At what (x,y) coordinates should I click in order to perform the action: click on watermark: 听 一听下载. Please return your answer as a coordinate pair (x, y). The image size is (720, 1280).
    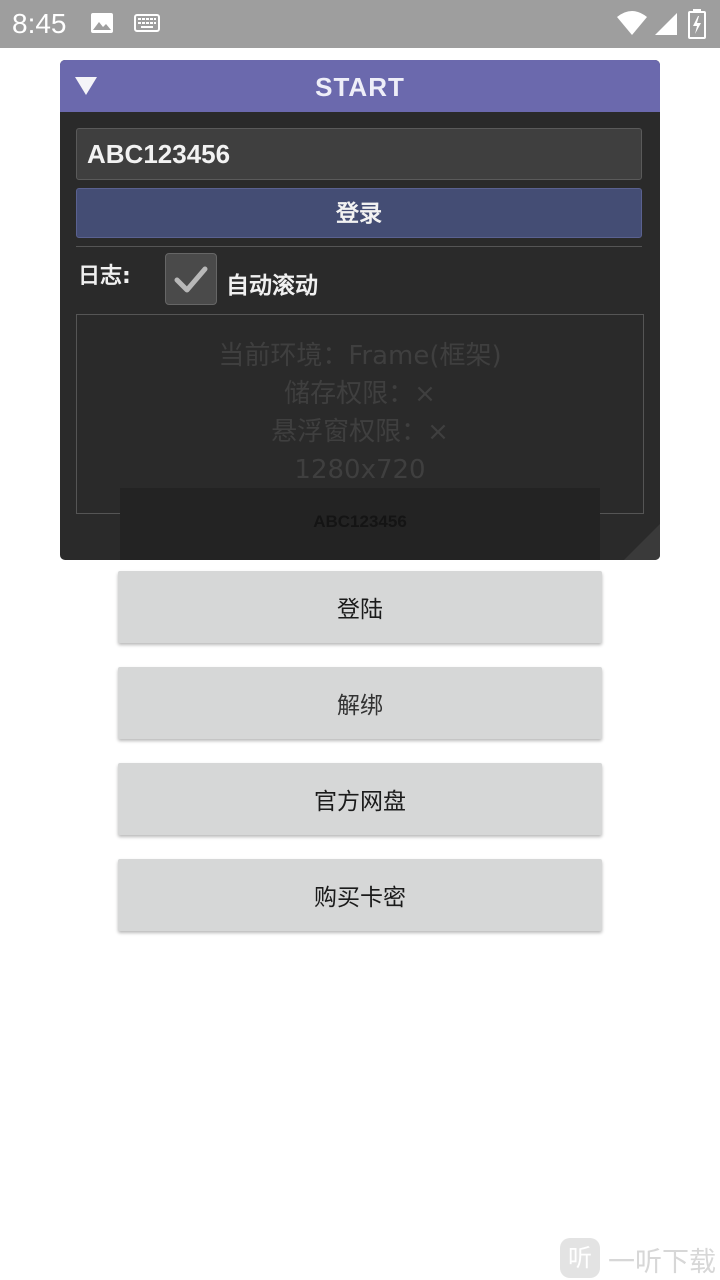
    Looking at the image, I should click on (638, 1258).